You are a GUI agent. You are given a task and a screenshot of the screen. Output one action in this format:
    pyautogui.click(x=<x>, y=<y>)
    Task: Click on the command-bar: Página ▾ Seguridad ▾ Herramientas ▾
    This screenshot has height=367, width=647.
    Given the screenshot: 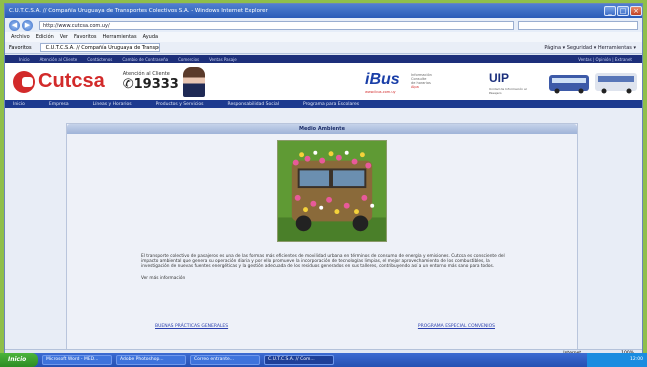 What is the action you would take?
    pyautogui.click(x=590, y=48)
    